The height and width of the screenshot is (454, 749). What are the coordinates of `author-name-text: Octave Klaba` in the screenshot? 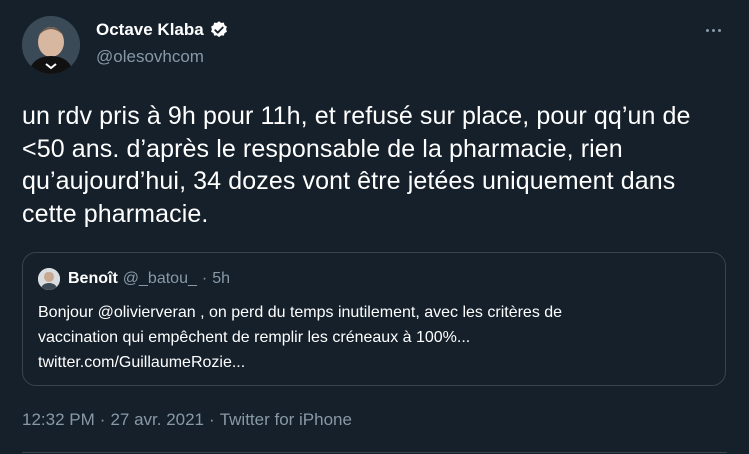 It's located at (150, 29).